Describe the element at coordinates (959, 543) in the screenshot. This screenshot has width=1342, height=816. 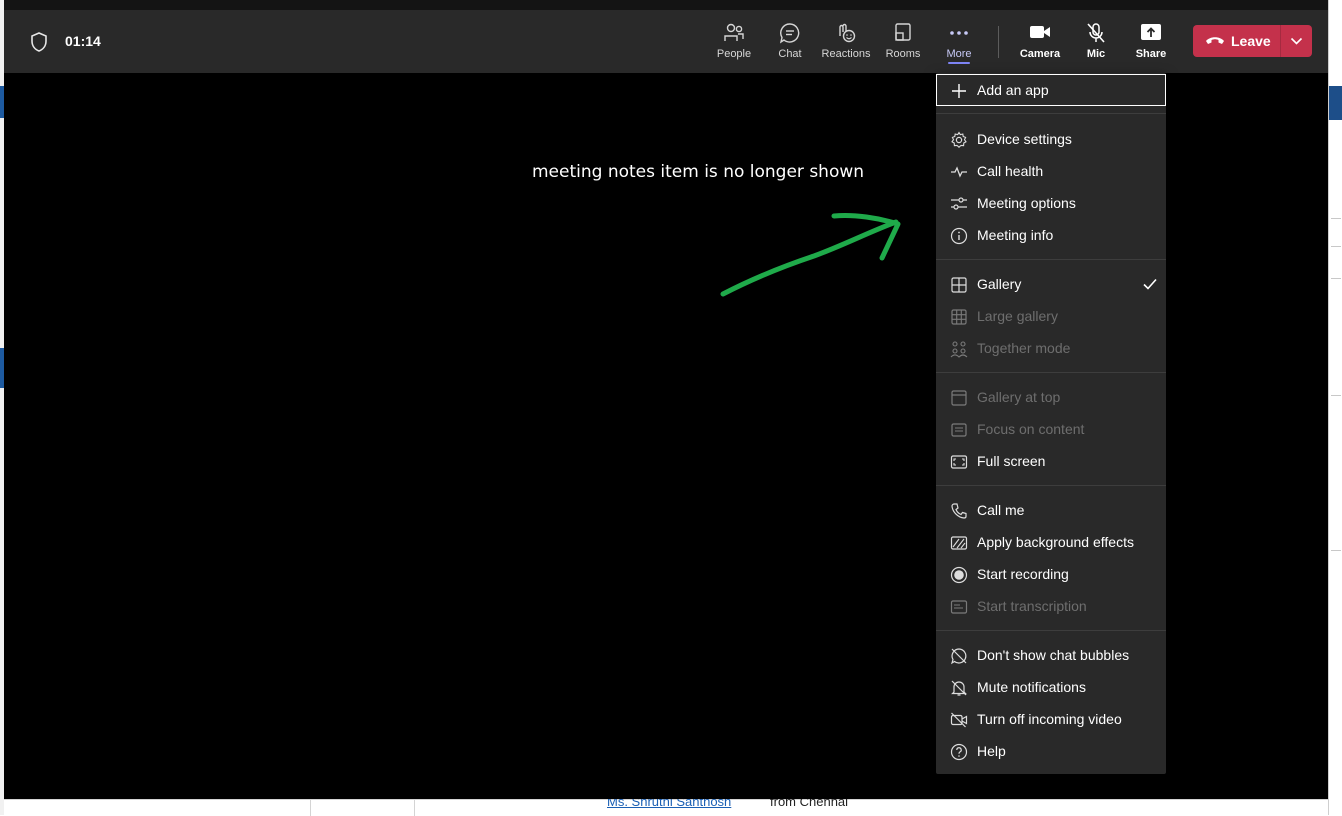
I see `background-effects-icon` at that location.